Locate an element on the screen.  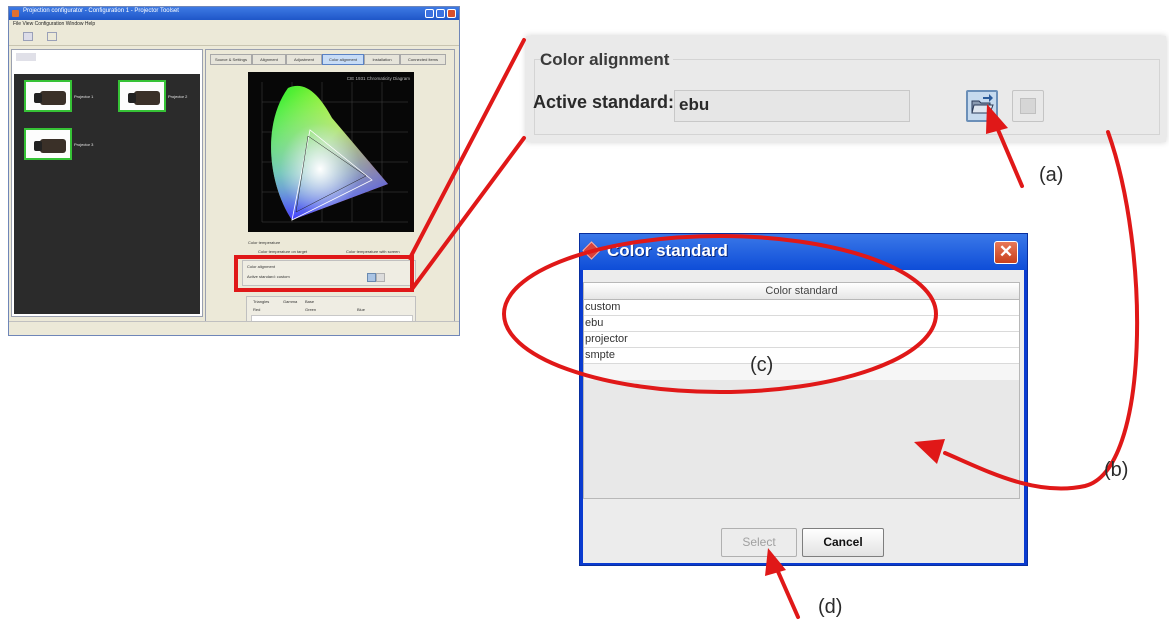
annotation-c: (c) is located at coordinates (762, 365).